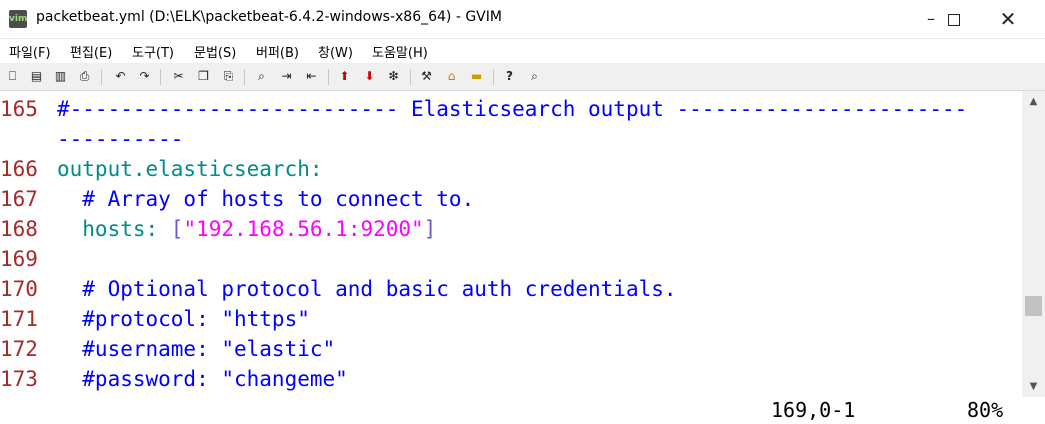 This screenshot has width=1045, height=424. I want to click on code-token: #protocol: "https", so click(183, 319).